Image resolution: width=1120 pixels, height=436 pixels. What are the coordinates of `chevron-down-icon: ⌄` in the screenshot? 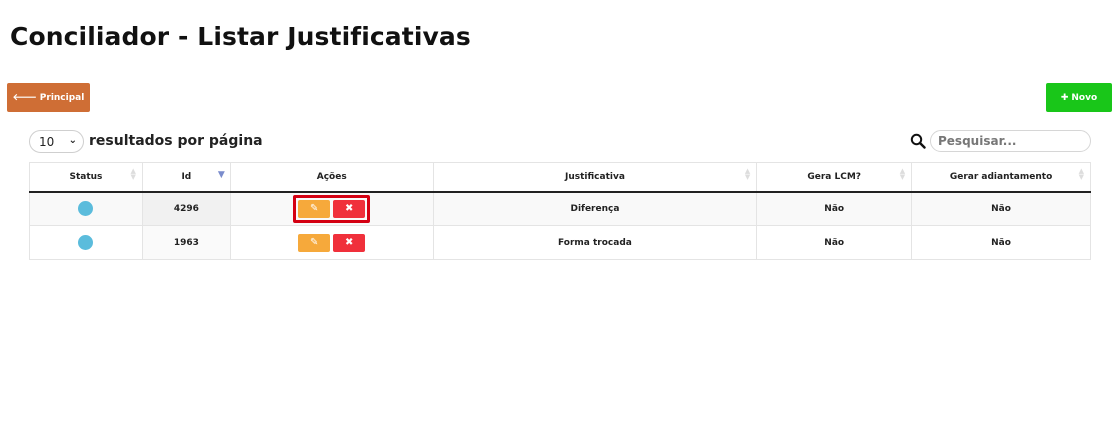 It's located at (72, 140).